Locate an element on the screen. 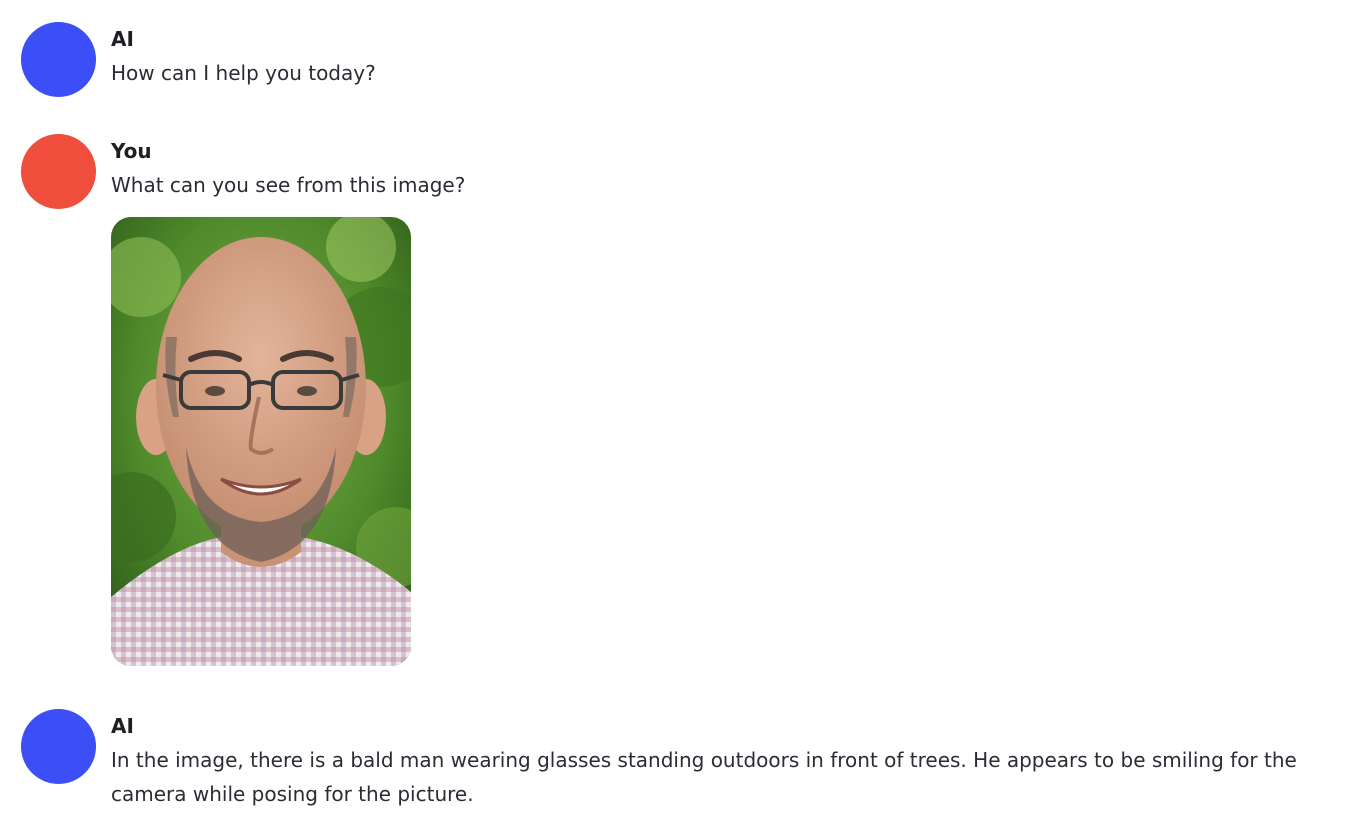 The image size is (1351, 835). attached-photo is located at coordinates (261, 441).